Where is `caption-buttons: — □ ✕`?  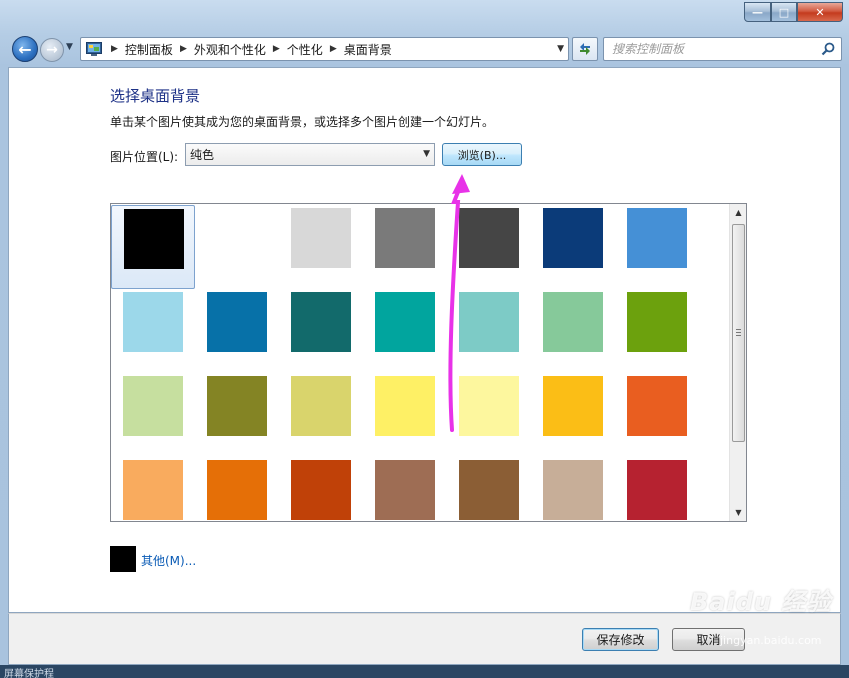
caption-buttons: — □ ✕ is located at coordinates (793, 12).